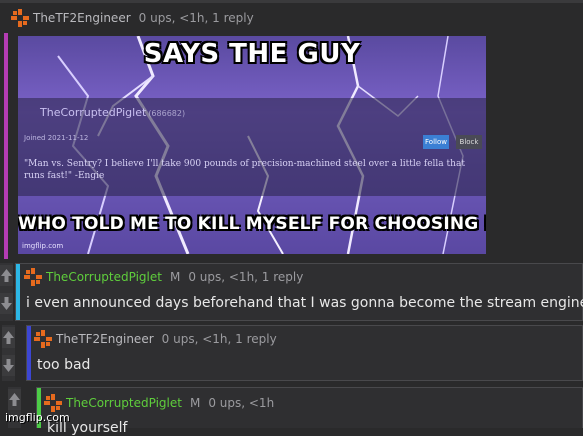  Describe the element at coordinates (436, 142) in the screenshot. I see `meme-inner-follow-button: Follow` at that location.